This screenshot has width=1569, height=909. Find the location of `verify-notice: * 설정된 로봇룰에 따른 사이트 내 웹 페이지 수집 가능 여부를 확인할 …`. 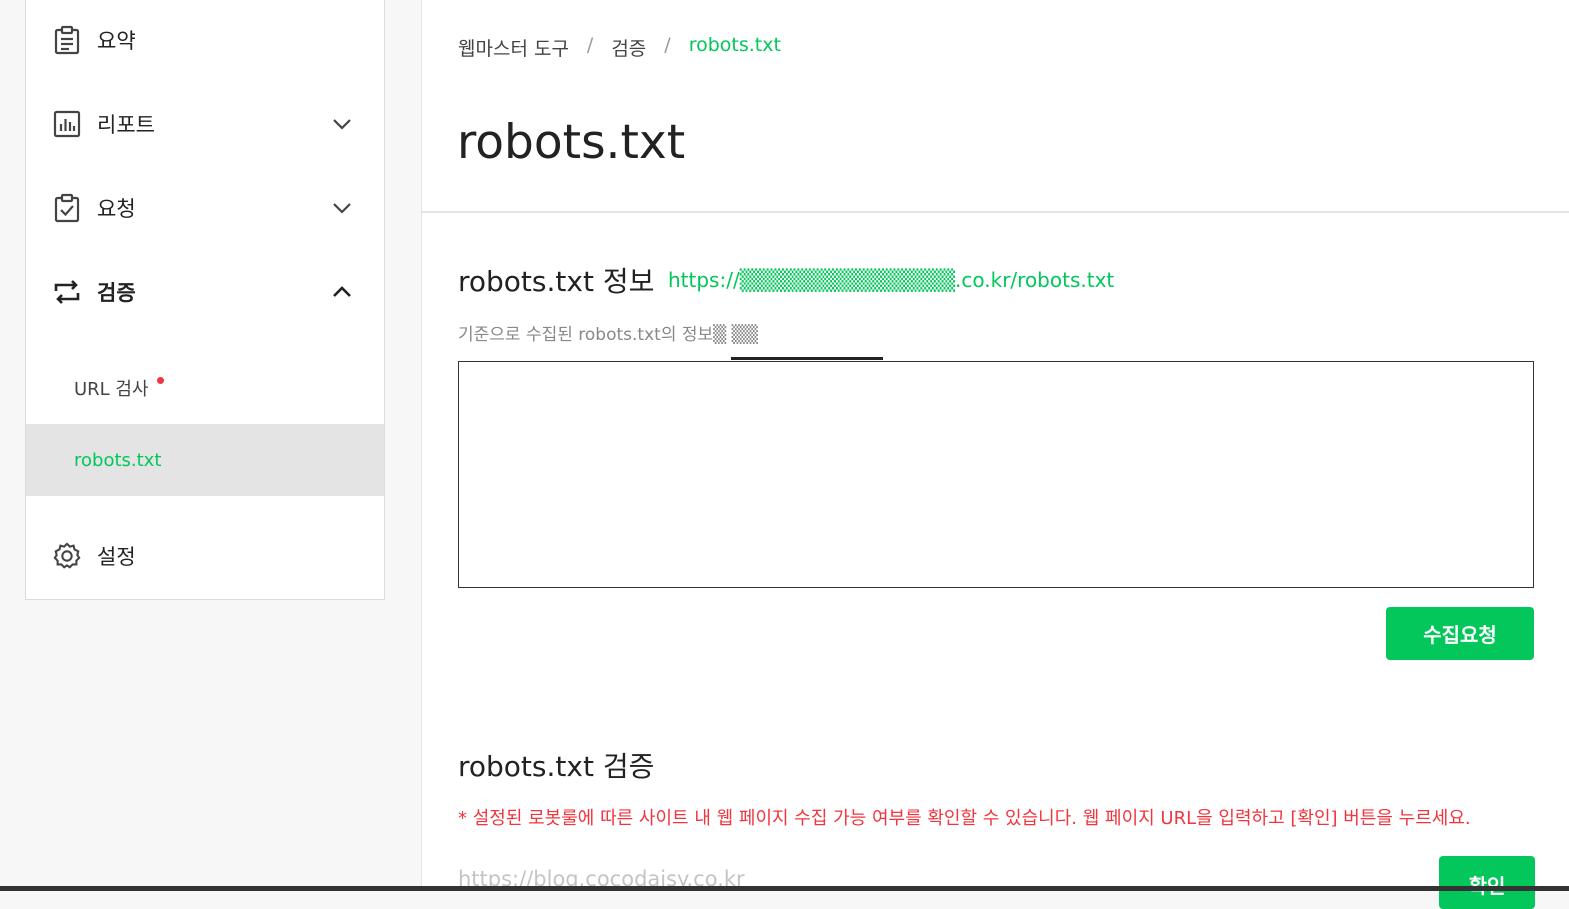

verify-notice: * 설정된 로봇룰에 따른 사이트 내 웹 페이지 수집 가능 여부를 확인할 … is located at coordinates (964, 818).